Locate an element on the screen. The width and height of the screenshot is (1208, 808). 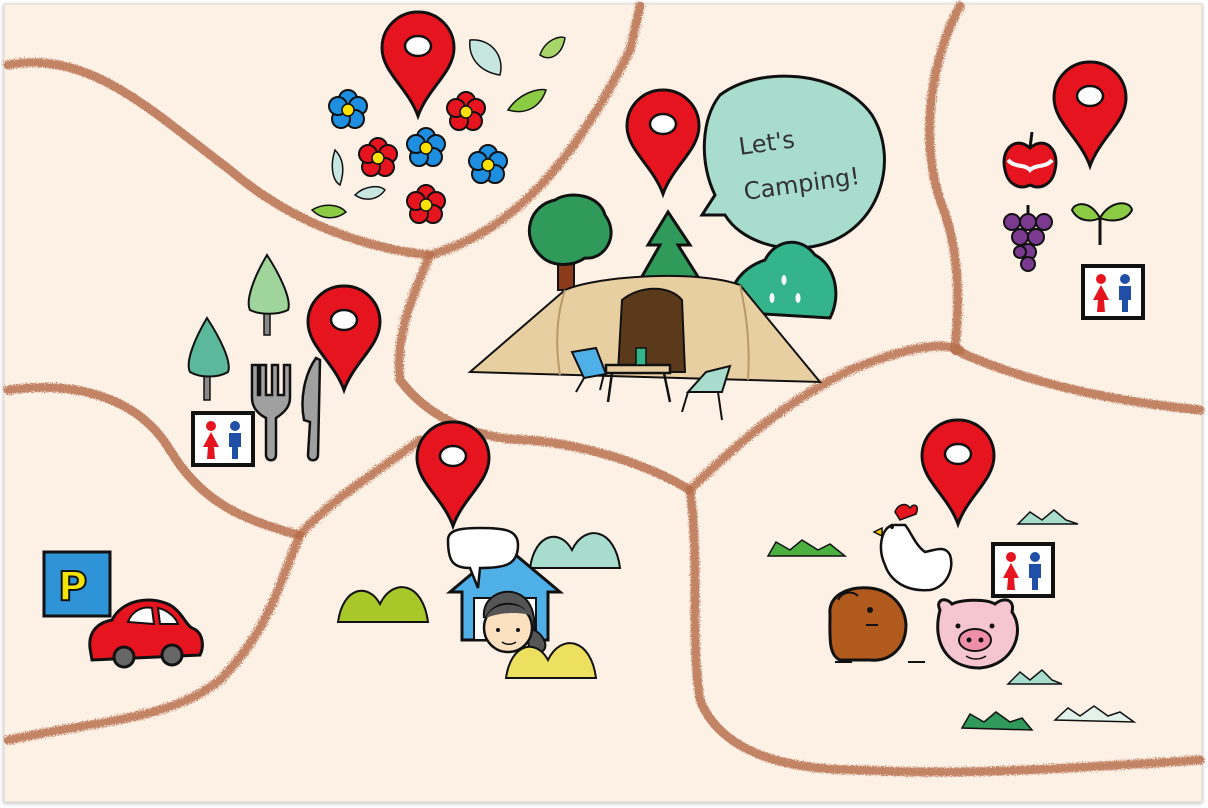
pig-icon is located at coordinates (977, 634).